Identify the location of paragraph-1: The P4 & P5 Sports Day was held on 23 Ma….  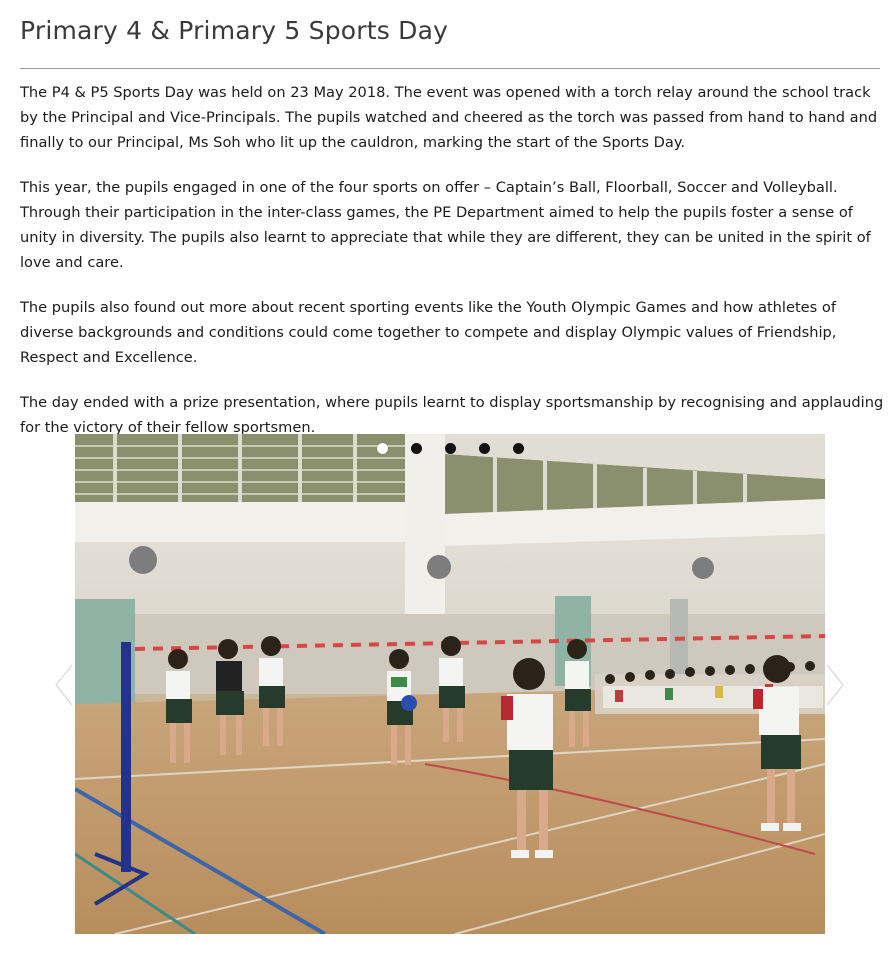
(449, 117).